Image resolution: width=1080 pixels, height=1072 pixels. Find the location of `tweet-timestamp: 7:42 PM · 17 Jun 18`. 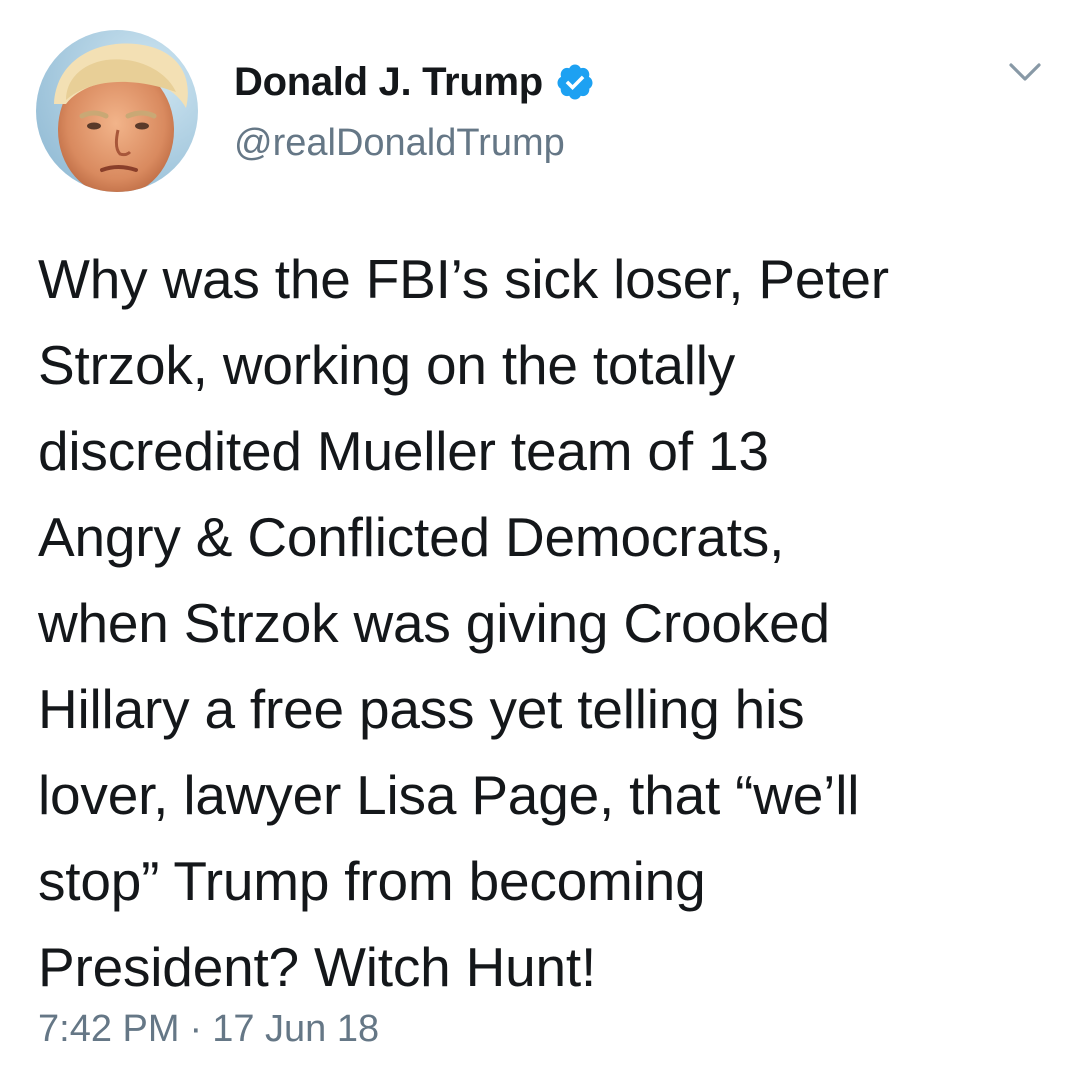

tweet-timestamp: 7:42 PM · 17 Jun 18 is located at coordinates (208, 1029).